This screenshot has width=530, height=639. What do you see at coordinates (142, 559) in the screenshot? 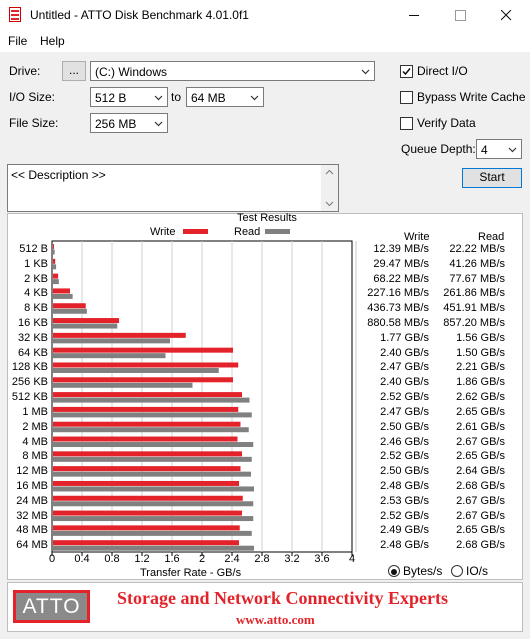
I see `x-tick-label: 1.2` at bounding box center [142, 559].